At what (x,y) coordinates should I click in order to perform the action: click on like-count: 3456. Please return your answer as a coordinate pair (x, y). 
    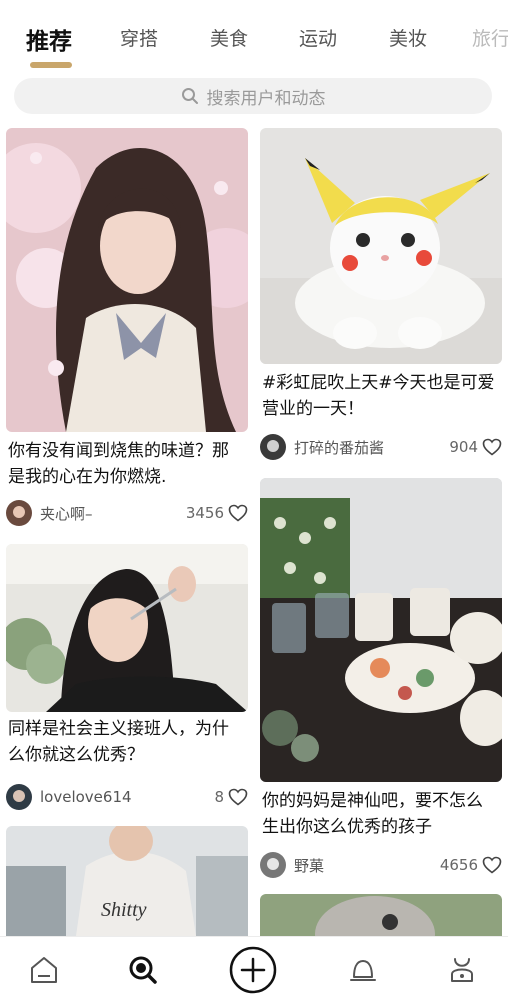
    Looking at the image, I should click on (204, 513).